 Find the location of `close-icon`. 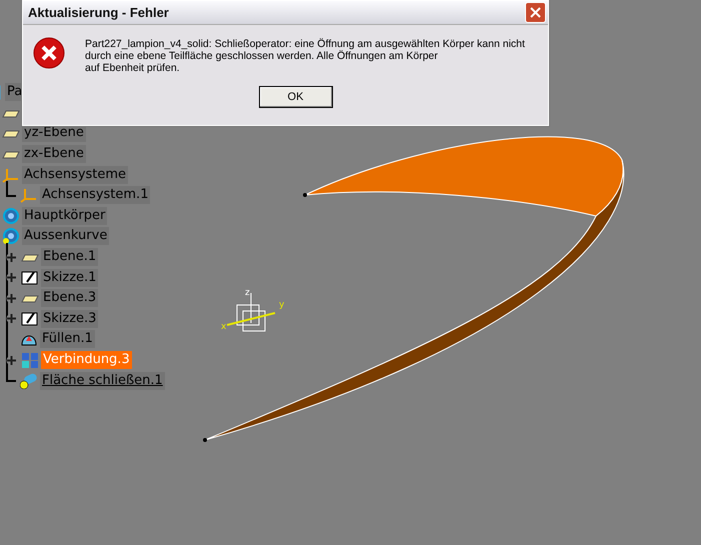

close-icon is located at coordinates (535, 12).